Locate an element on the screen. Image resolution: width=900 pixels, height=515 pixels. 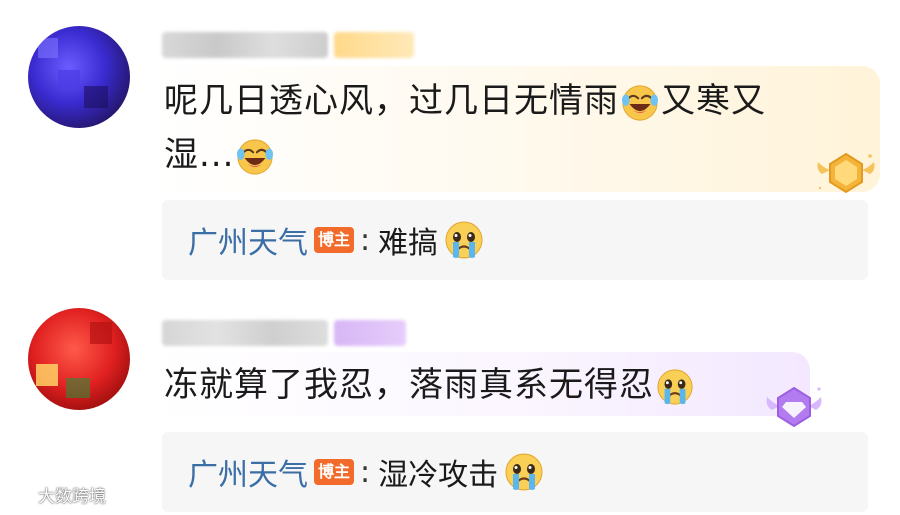
comment-text: 呢几日透心风，过几日无情雨 又寒又 is located at coordinates (465, 101).